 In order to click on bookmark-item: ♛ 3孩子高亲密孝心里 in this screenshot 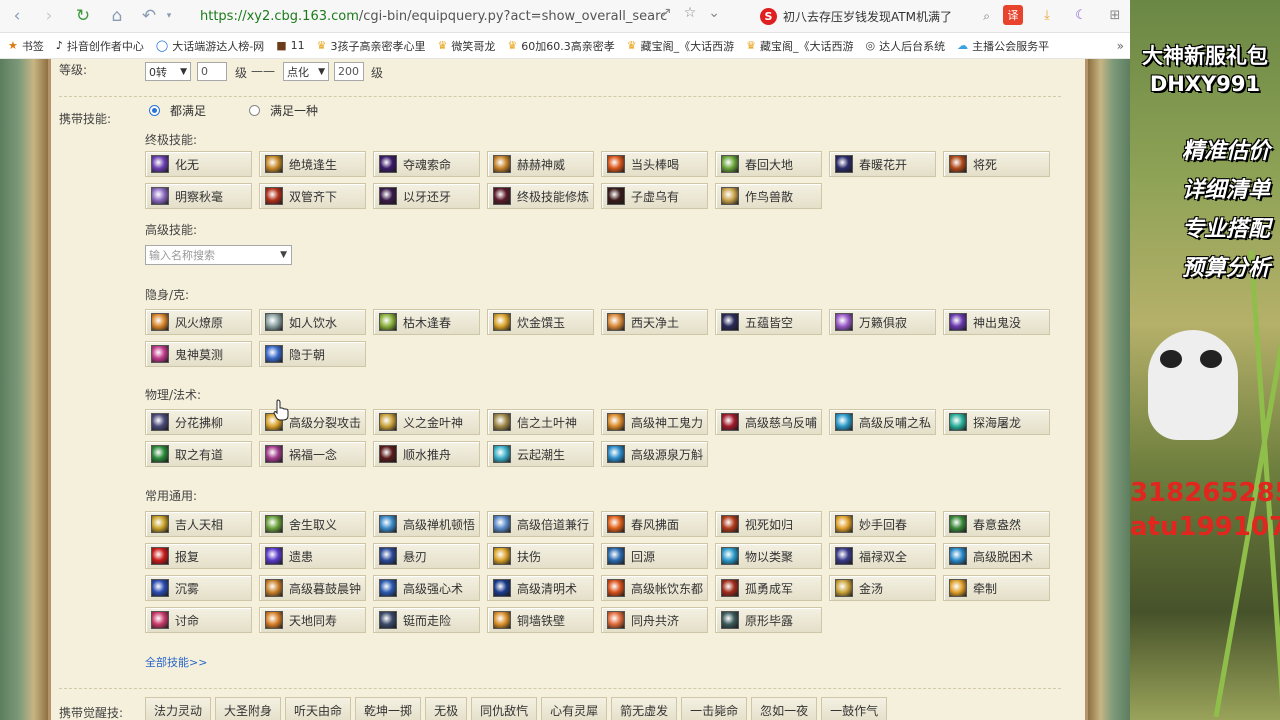, I will do `click(371, 46)`.